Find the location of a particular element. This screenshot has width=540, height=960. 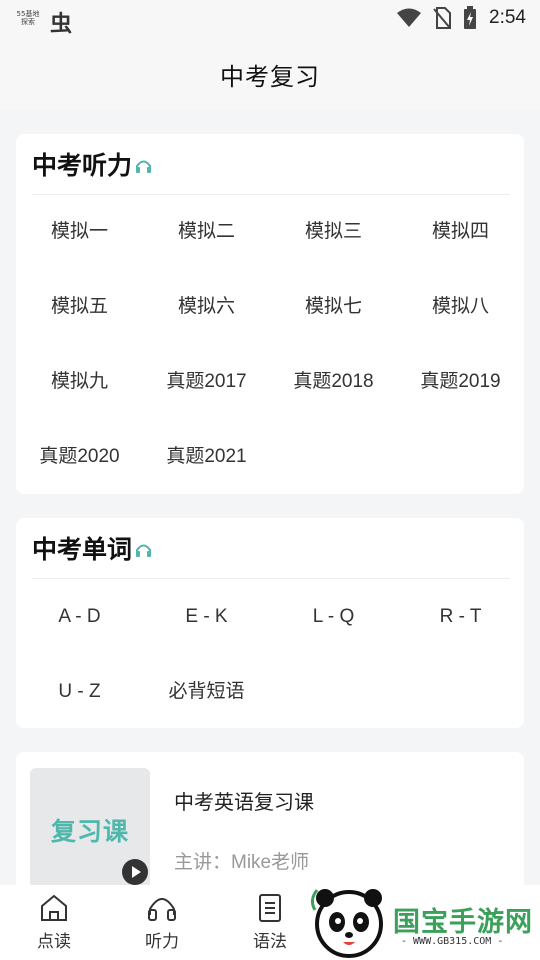

battery-charging-icon is located at coordinates (470, 17).